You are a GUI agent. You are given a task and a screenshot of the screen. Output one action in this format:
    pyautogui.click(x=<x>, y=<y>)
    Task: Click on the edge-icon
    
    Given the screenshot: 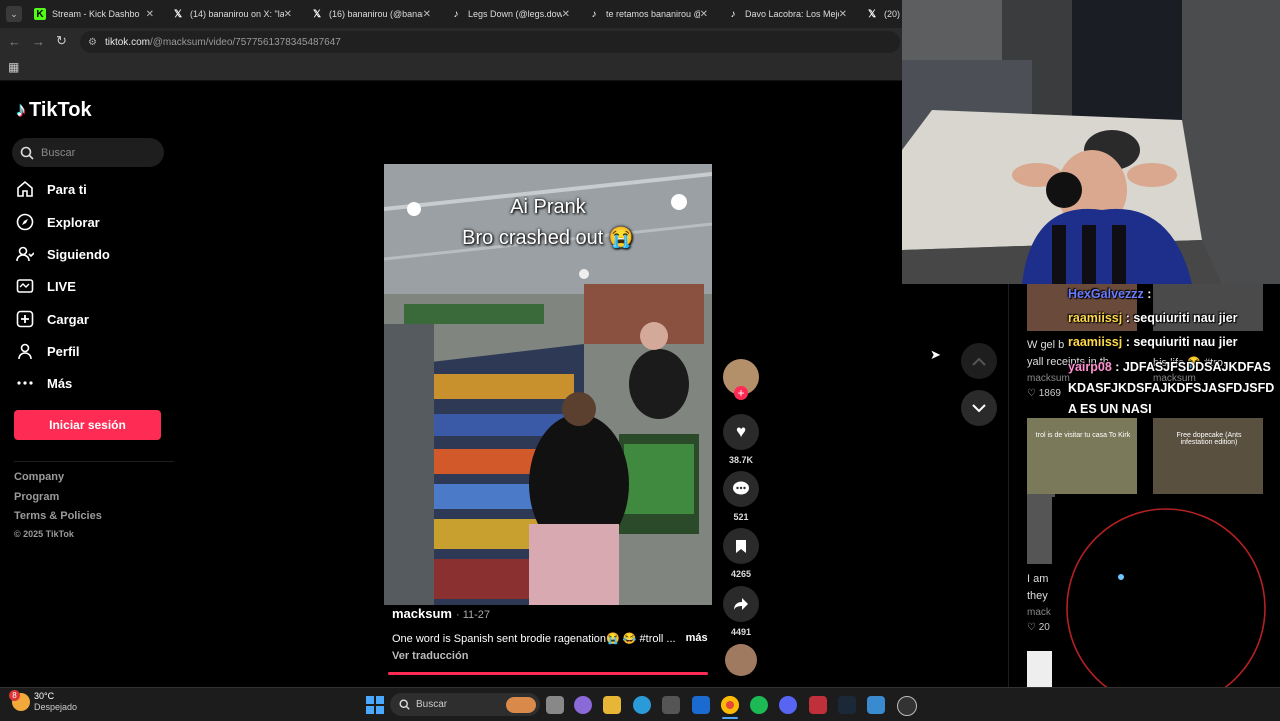 What is the action you would take?
    pyautogui.click(x=642, y=705)
    